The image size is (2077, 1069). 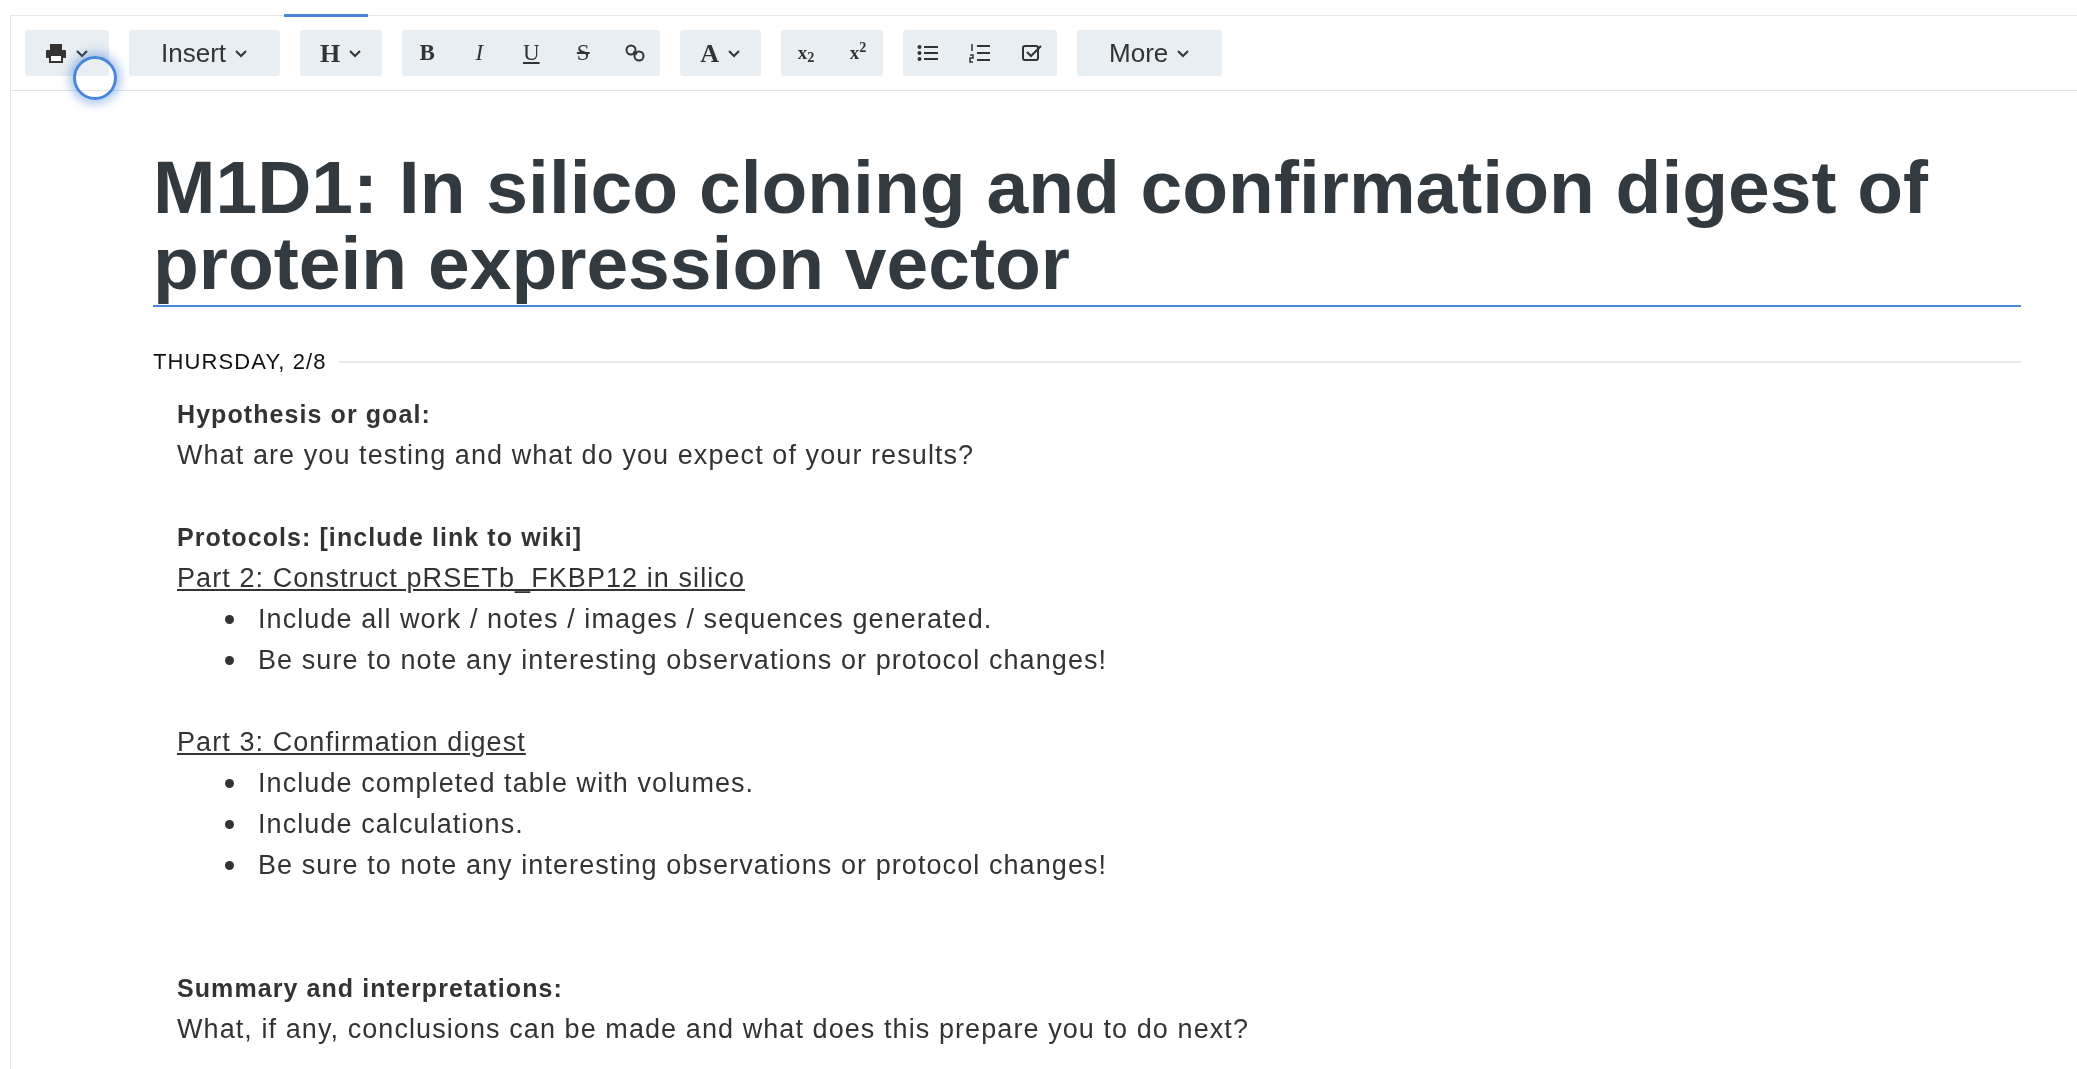 I want to click on section-heading: Protocols: [include link to wiki], so click(x=380, y=537).